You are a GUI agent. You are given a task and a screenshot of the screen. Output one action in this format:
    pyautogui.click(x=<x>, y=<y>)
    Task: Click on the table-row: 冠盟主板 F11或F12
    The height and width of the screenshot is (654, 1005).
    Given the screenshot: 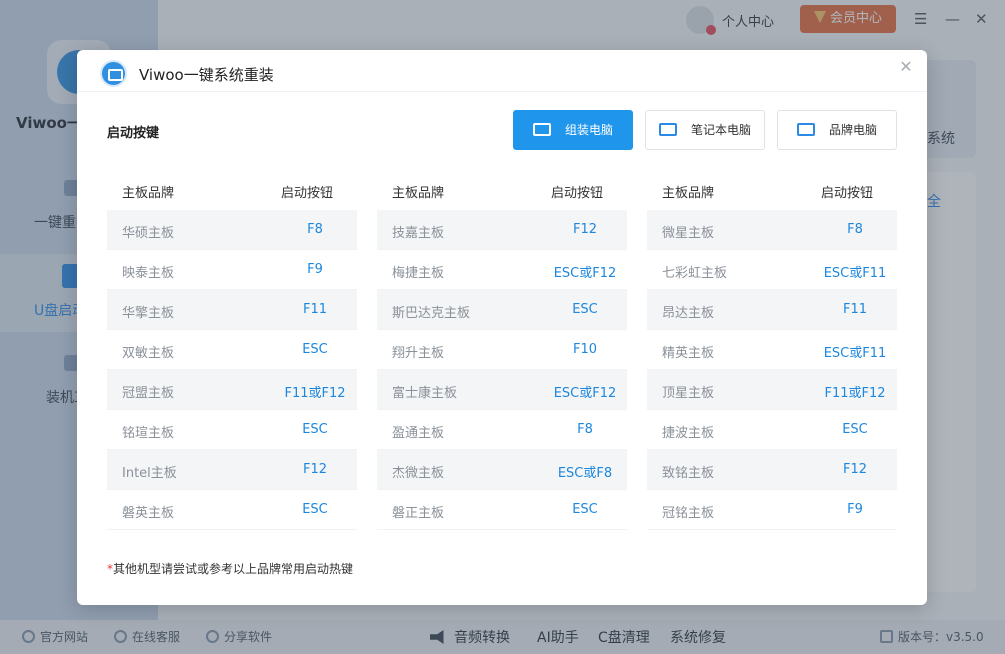 What is the action you would take?
    pyautogui.click(x=232, y=390)
    